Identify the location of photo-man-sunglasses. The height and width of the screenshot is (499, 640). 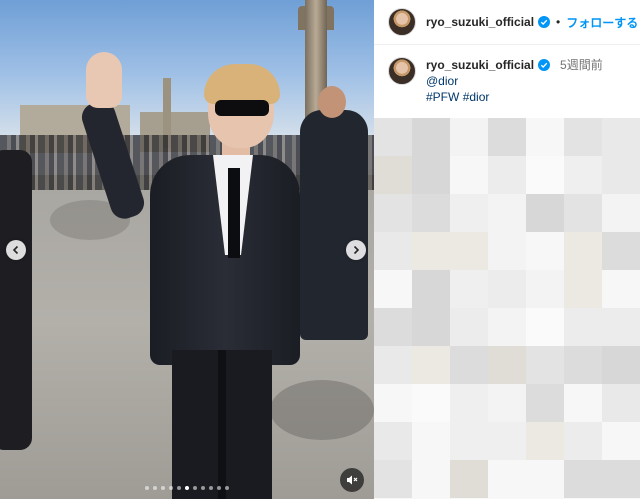
(242, 108).